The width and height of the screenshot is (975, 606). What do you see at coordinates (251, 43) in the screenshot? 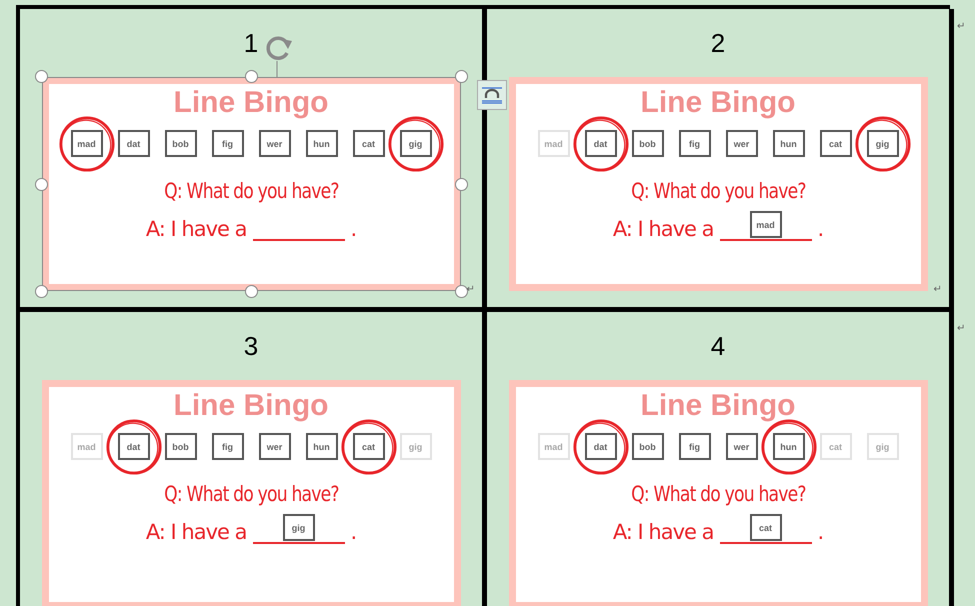
I see `picture-number: 1` at bounding box center [251, 43].